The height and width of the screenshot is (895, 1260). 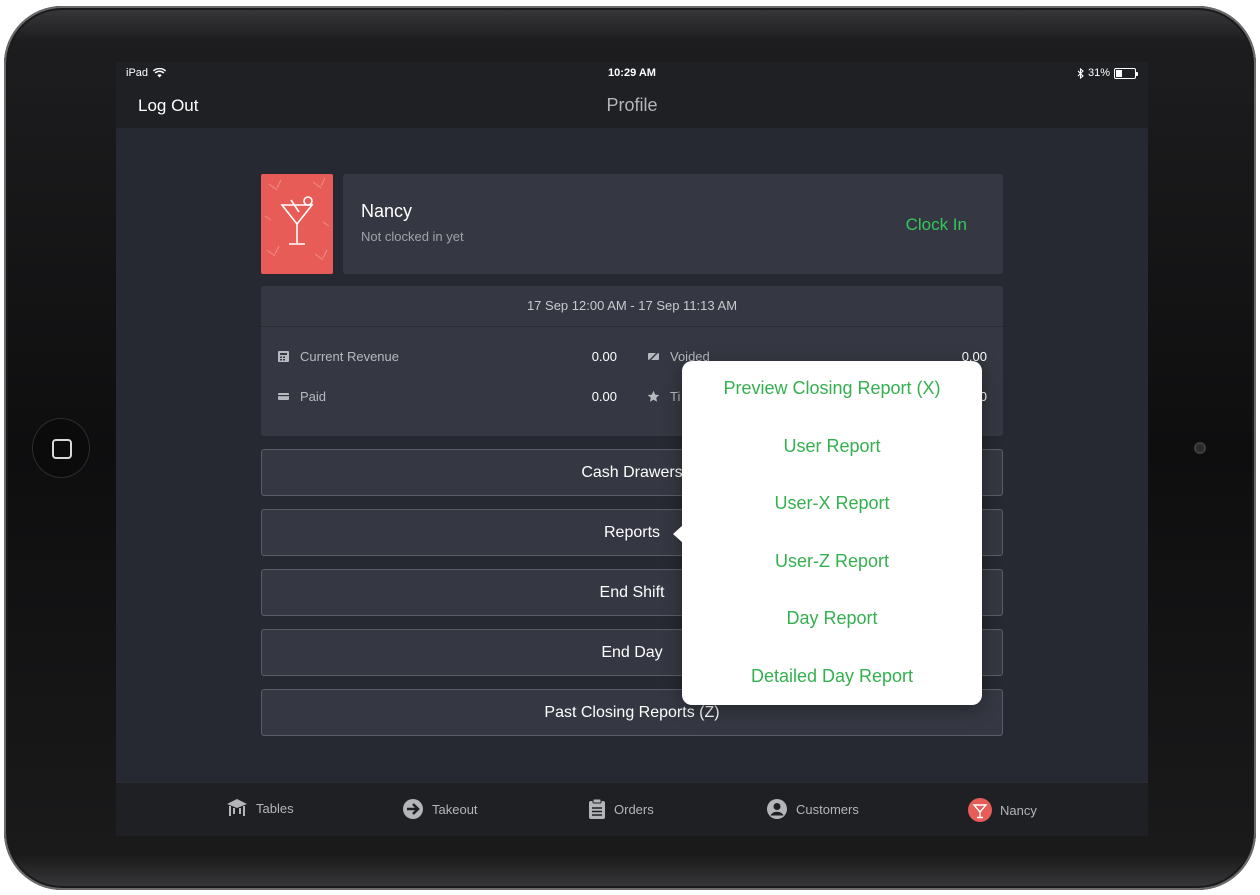 I want to click on day-report-option: Day Report, so click(x=832, y=618).